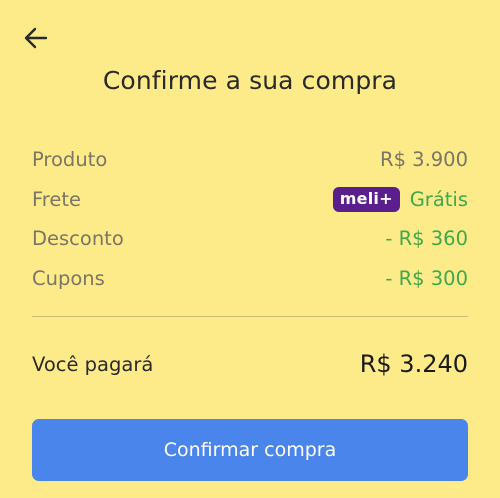 The image size is (500, 498). Describe the element at coordinates (250, 80) in the screenshot. I see `page-title: Confirme a sua compra` at that location.